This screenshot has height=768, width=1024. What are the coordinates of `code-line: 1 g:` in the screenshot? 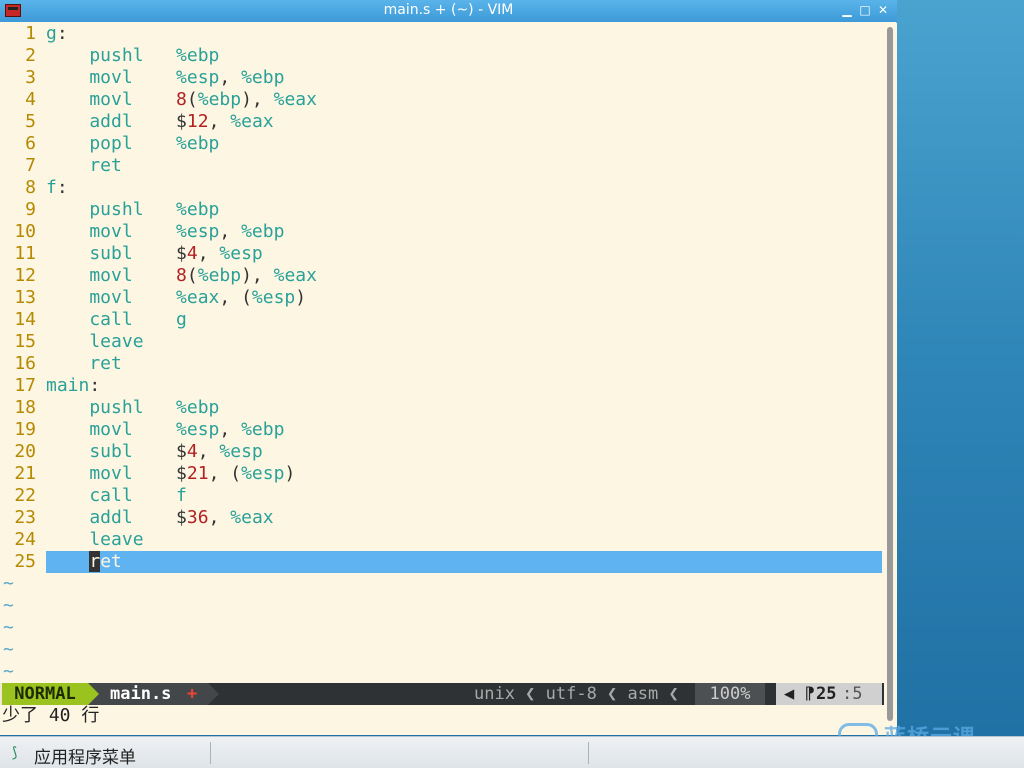 It's located at (441, 34).